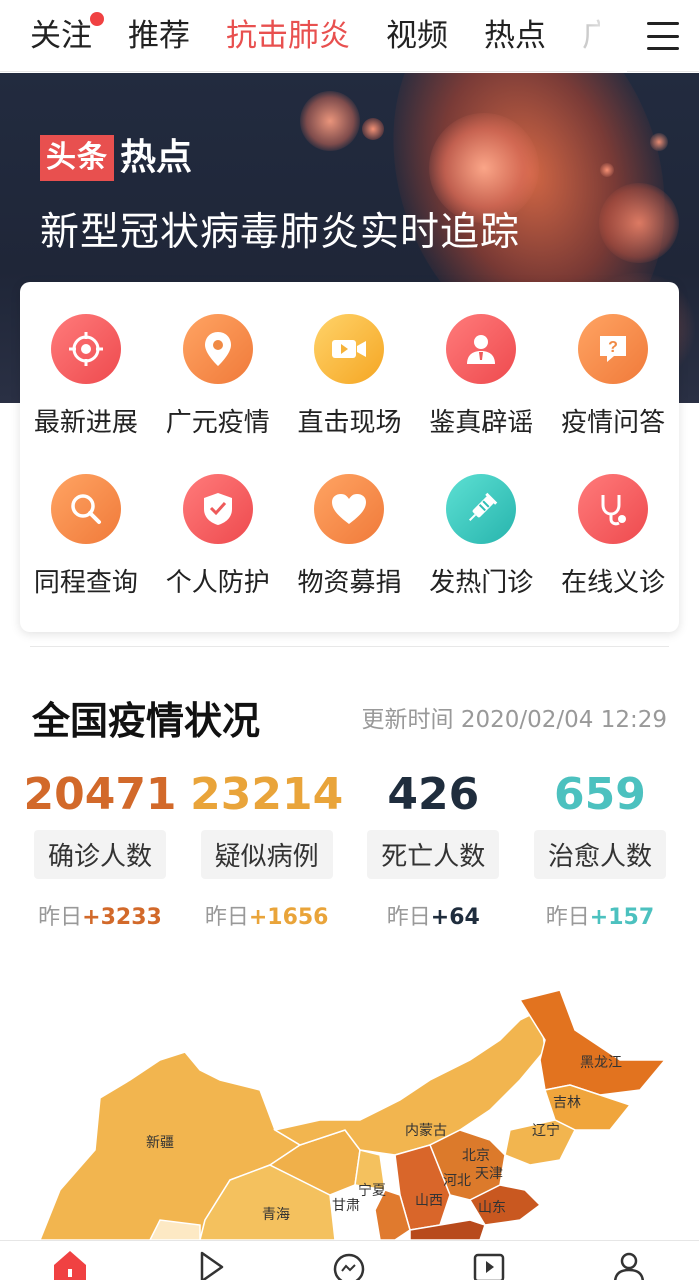 Image resolution: width=699 pixels, height=1280 pixels. Describe the element at coordinates (159, 35) in the screenshot. I see `tab-recommend: 推荐` at that location.